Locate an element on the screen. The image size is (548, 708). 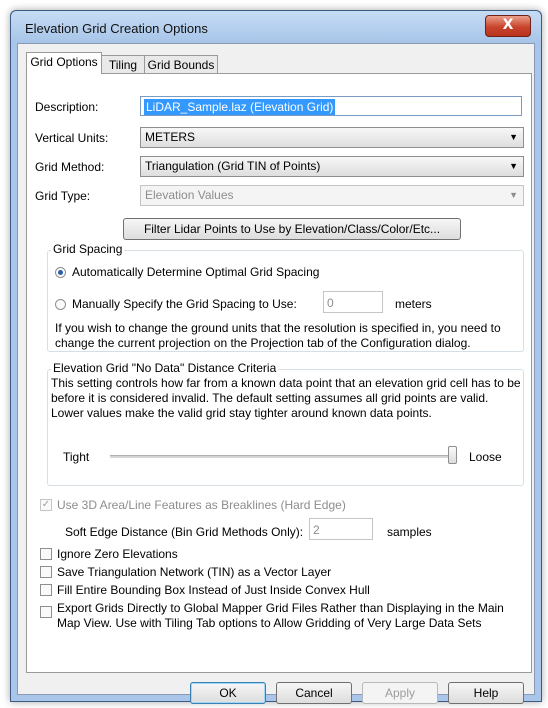
distance-slider-thumb is located at coordinates (452, 455).